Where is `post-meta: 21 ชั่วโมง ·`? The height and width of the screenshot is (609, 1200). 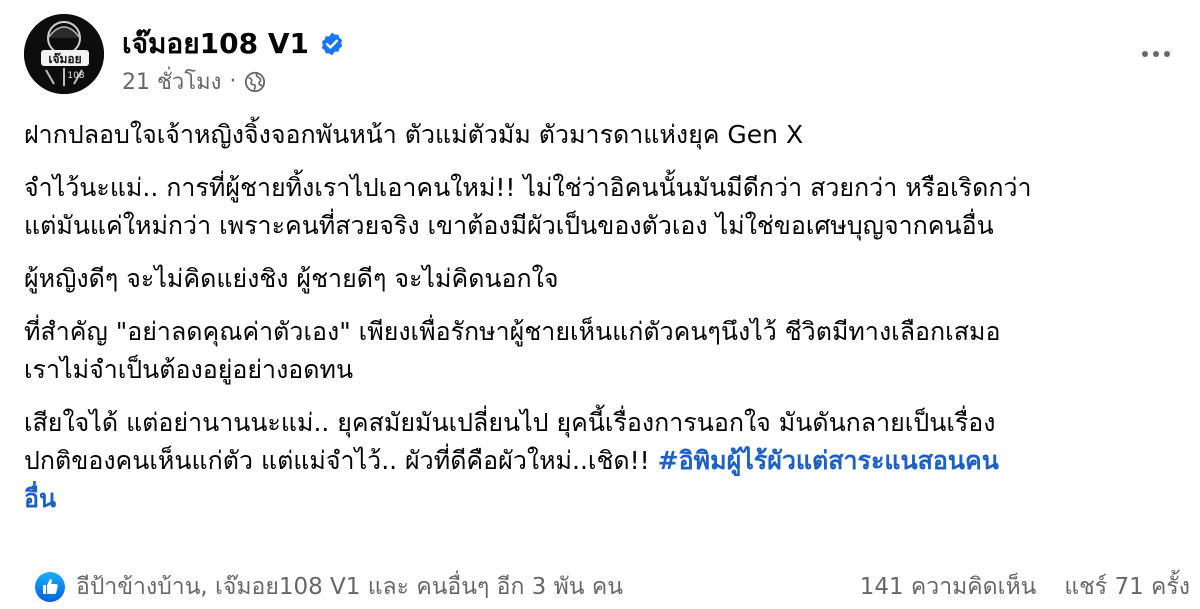
post-meta: 21 ชั่วโมง · is located at coordinates (194, 81).